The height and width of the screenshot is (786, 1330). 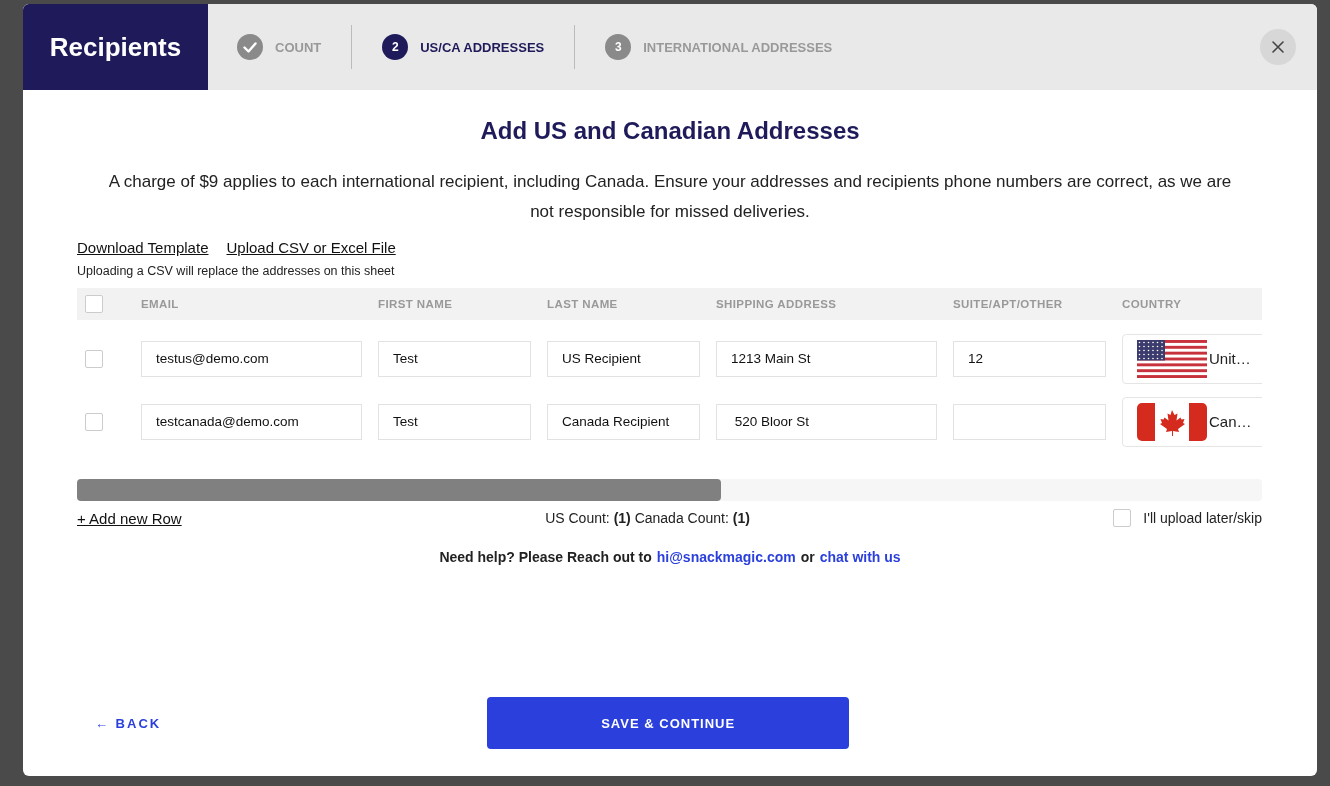 What do you see at coordinates (251, 421) in the screenshot?
I see `email-field: testcanada@demo.com` at bounding box center [251, 421].